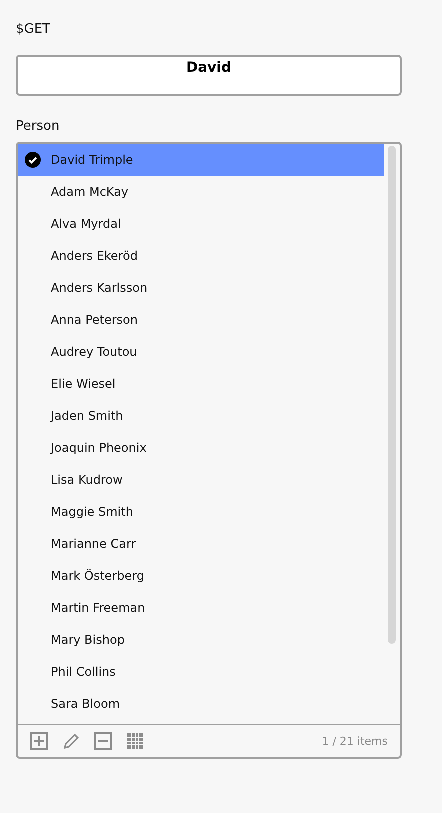 This screenshot has width=442, height=813. What do you see at coordinates (201, 672) in the screenshot?
I see `list-item: Phil Collins` at bounding box center [201, 672].